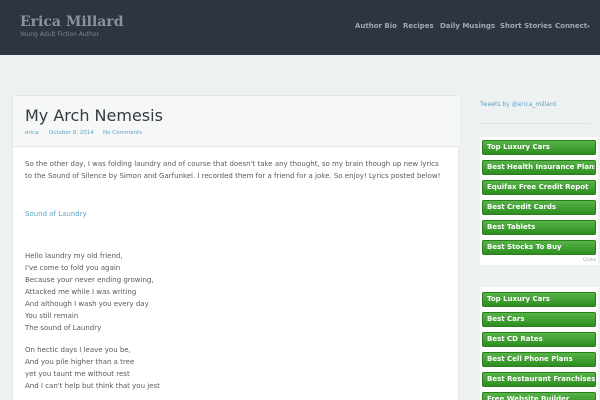  I want to click on ad-link: Equifax Free Credit Repot, so click(539, 187).